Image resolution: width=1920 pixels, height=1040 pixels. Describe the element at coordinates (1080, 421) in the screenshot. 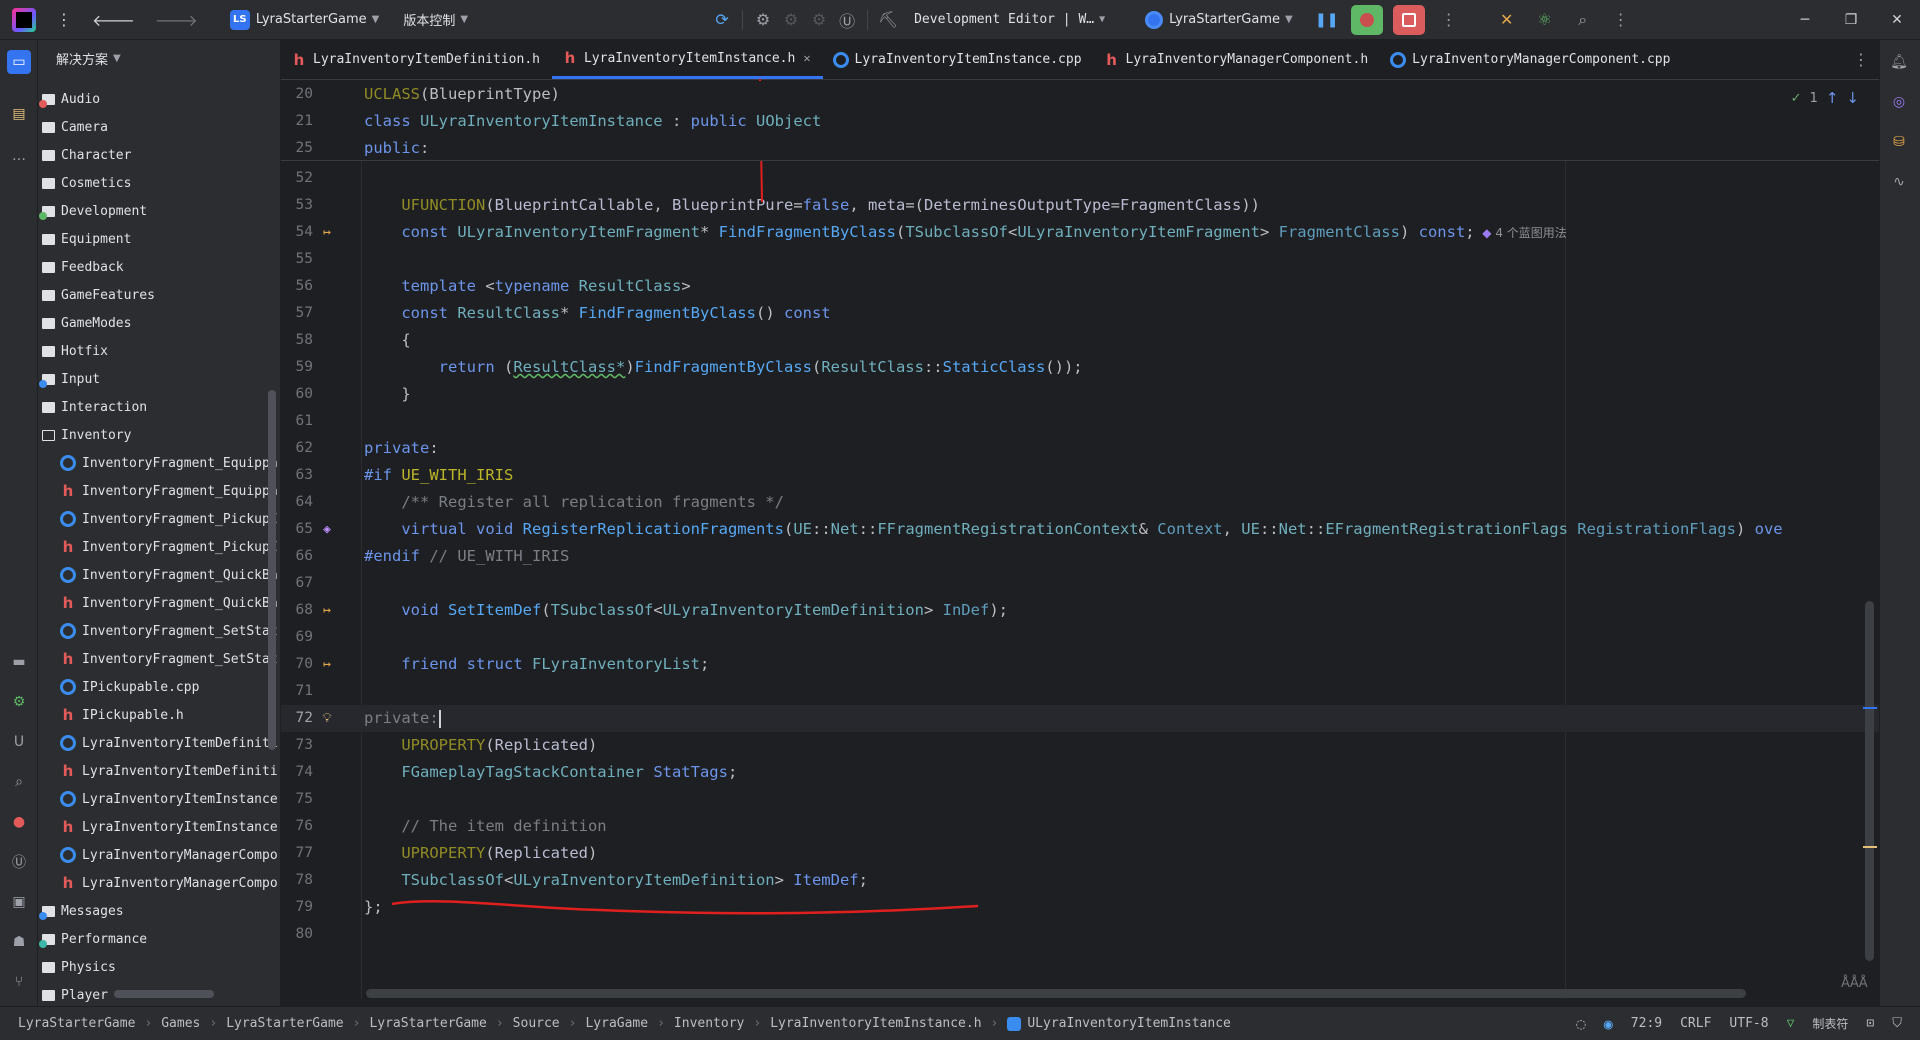

I see `code-line: 61` at that location.